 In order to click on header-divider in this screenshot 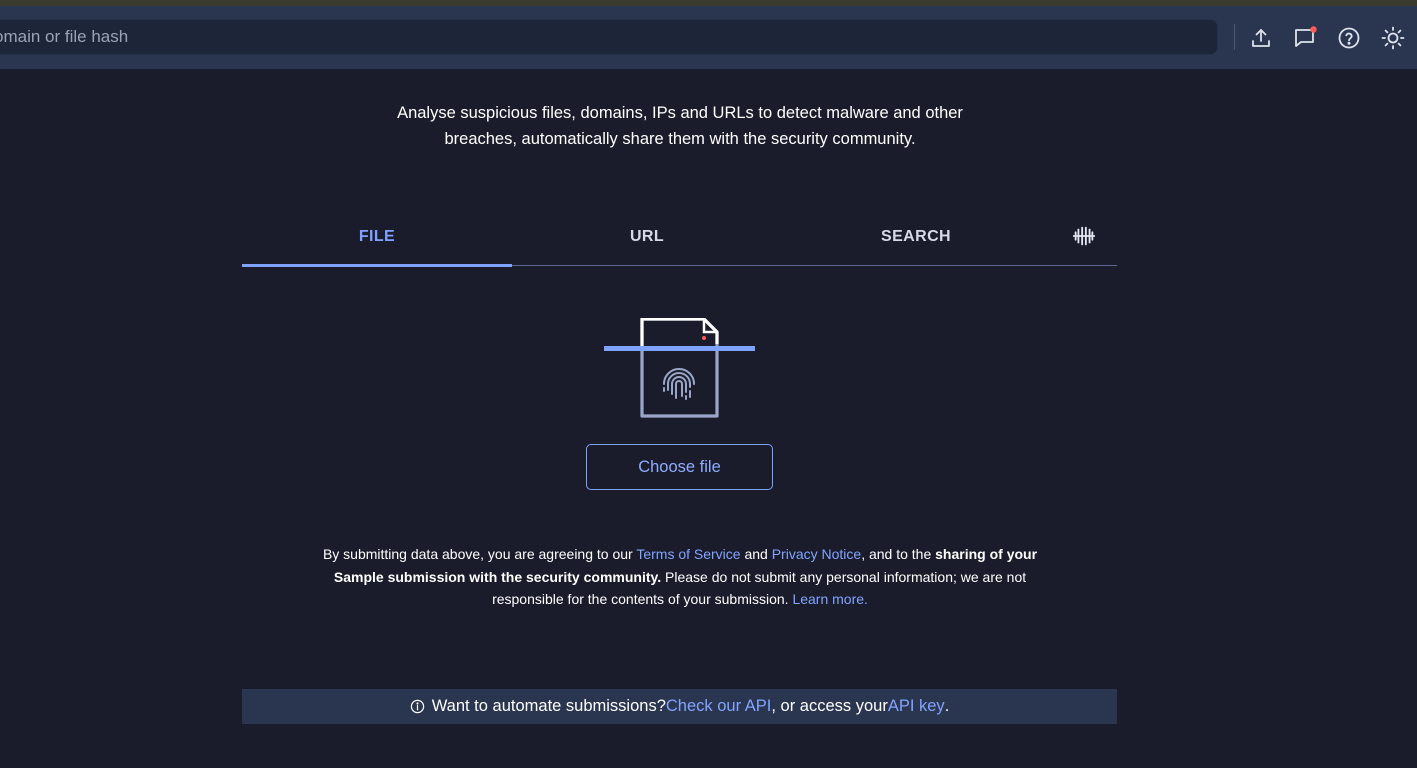, I will do `click(1234, 37)`.